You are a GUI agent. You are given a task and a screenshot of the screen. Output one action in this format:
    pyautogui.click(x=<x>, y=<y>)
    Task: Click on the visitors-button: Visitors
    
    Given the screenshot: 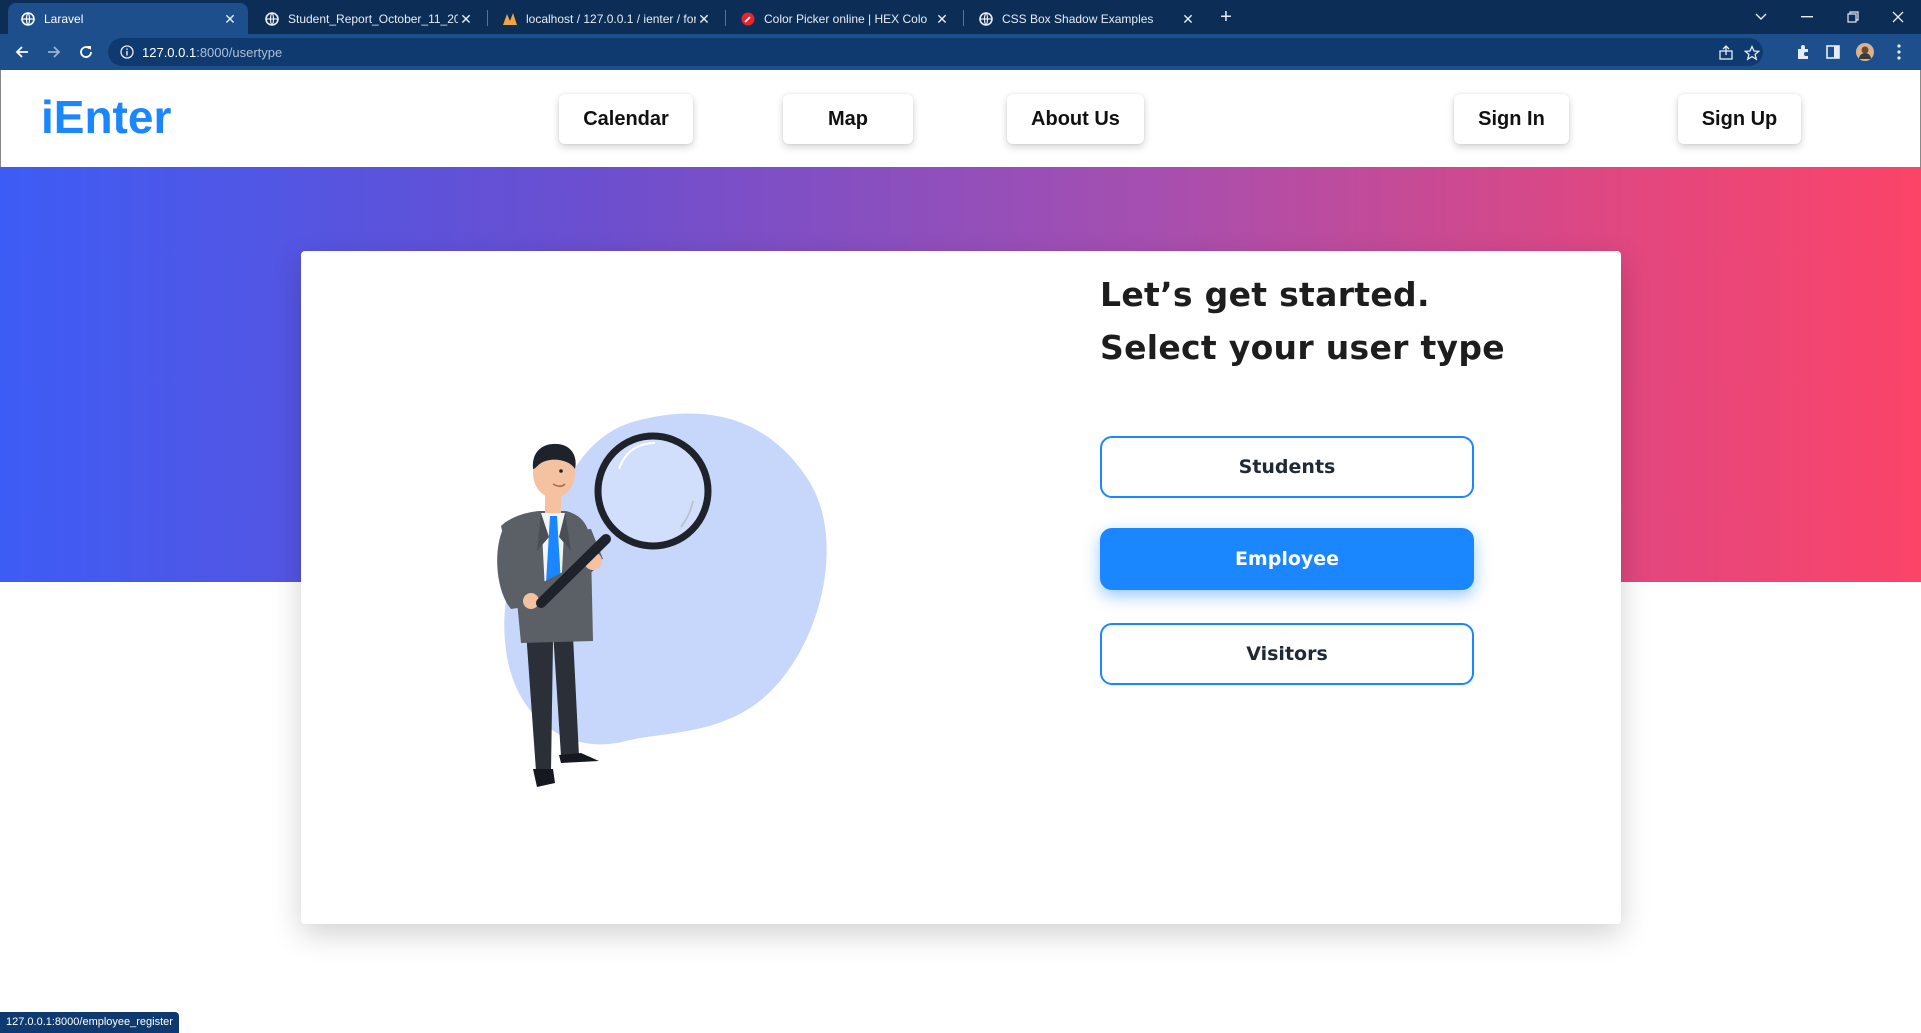 What is the action you would take?
    pyautogui.click(x=1287, y=654)
    